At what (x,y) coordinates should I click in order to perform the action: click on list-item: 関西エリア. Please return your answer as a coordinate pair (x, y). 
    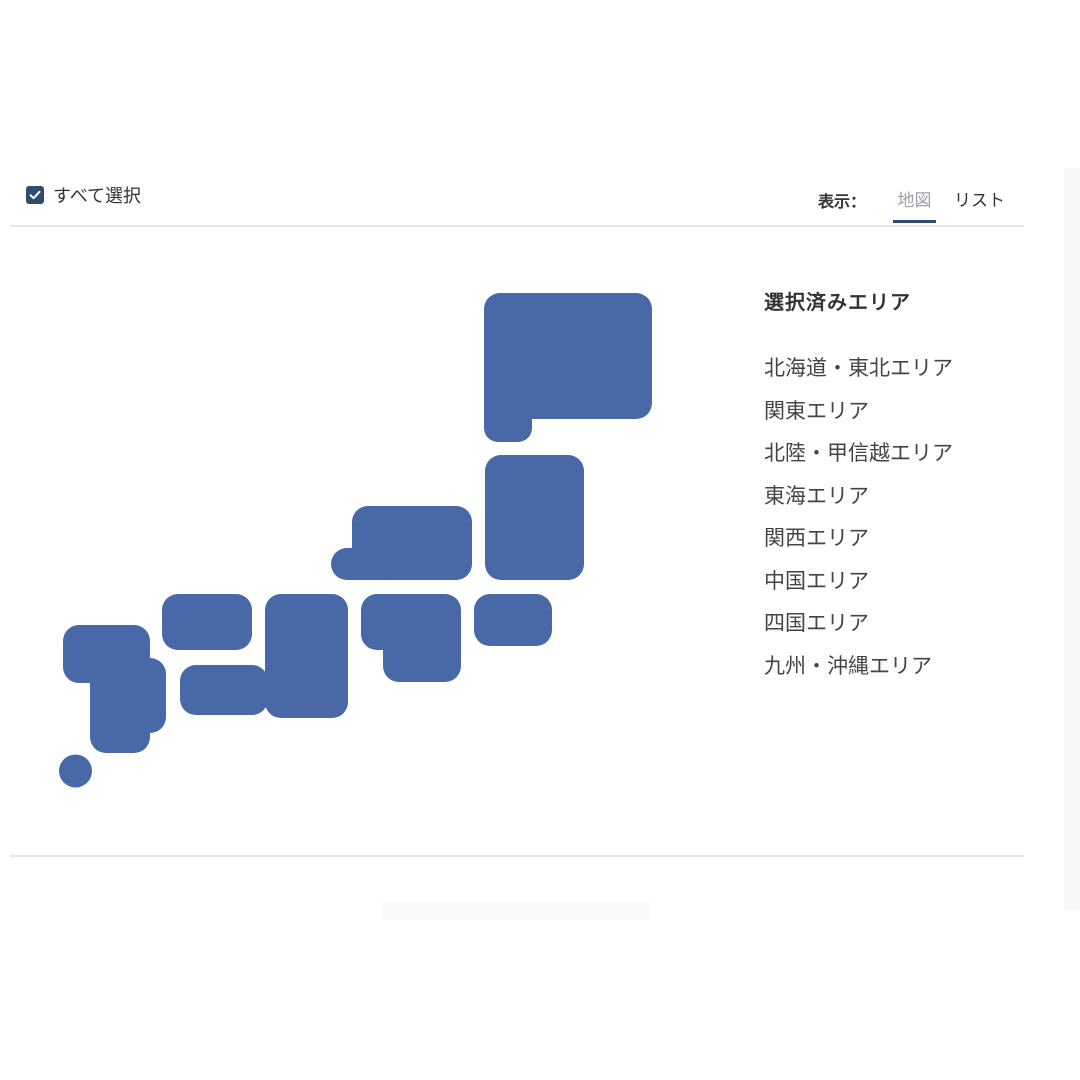
    Looking at the image, I should click on (816, 538).